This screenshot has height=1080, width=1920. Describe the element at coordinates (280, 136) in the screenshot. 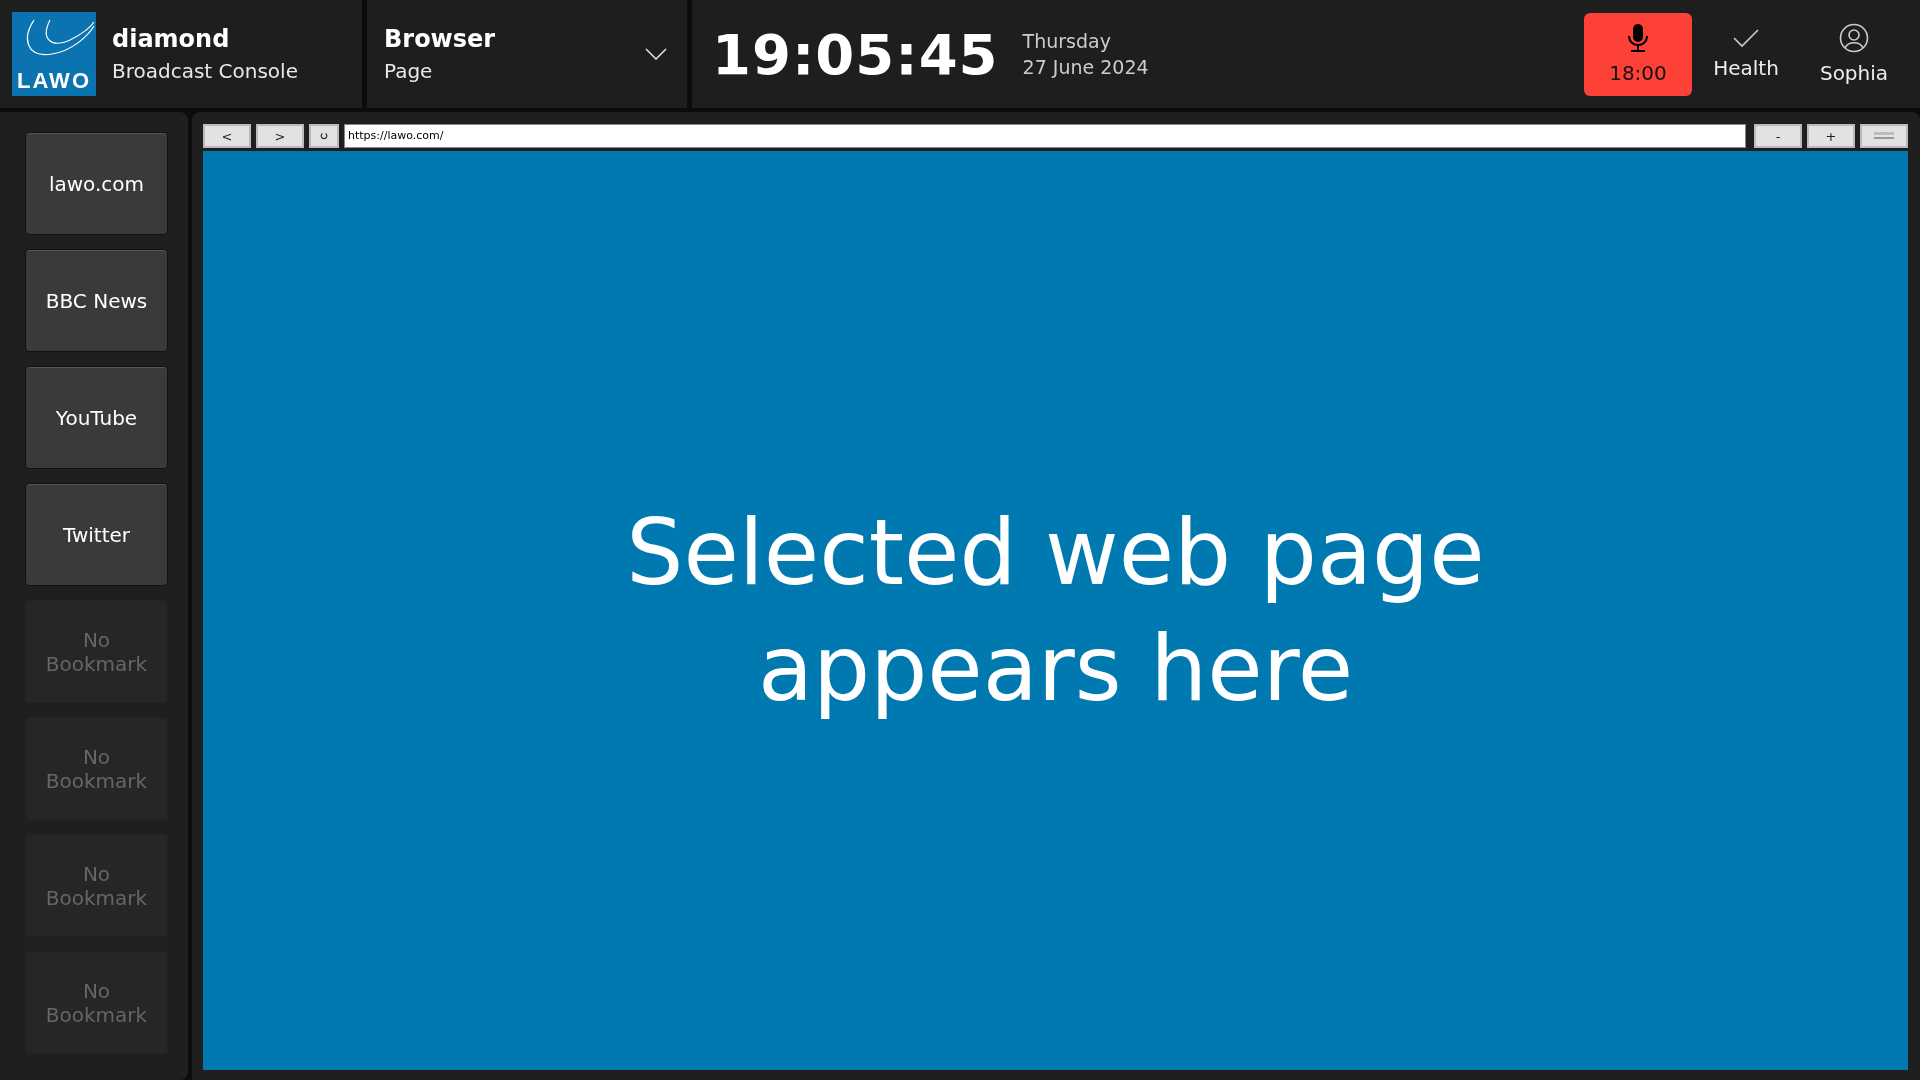

I see `forward-button: >` at that location.